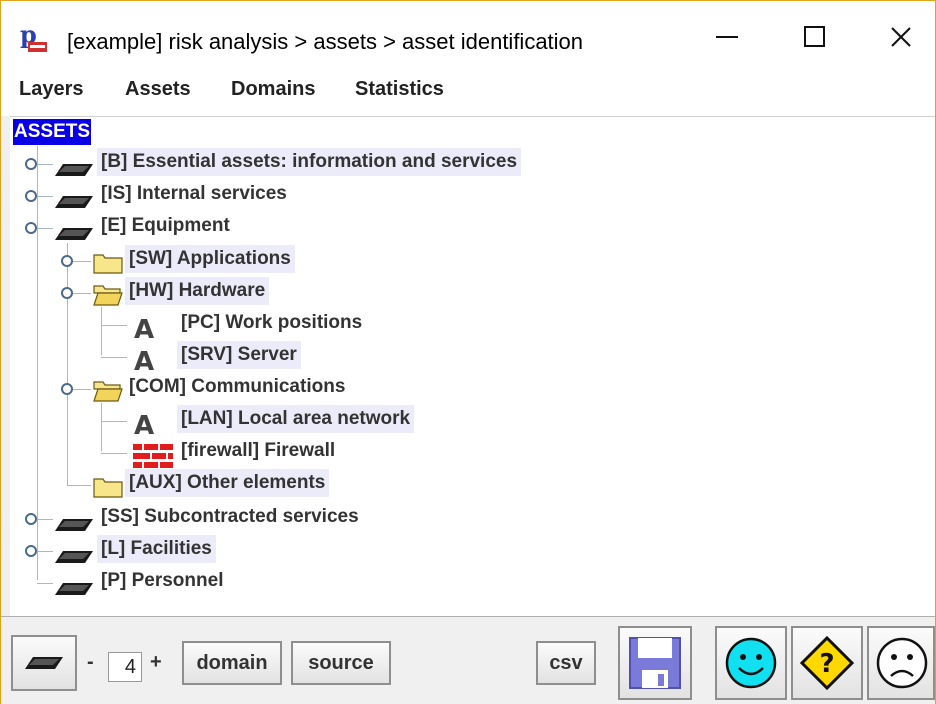 The width and height of the screenshot is (936, 704). Describe the element at coordinates (230, 517) in the screenshot. I see `tree-node-label: [SS] Subcontracted services` at that location.